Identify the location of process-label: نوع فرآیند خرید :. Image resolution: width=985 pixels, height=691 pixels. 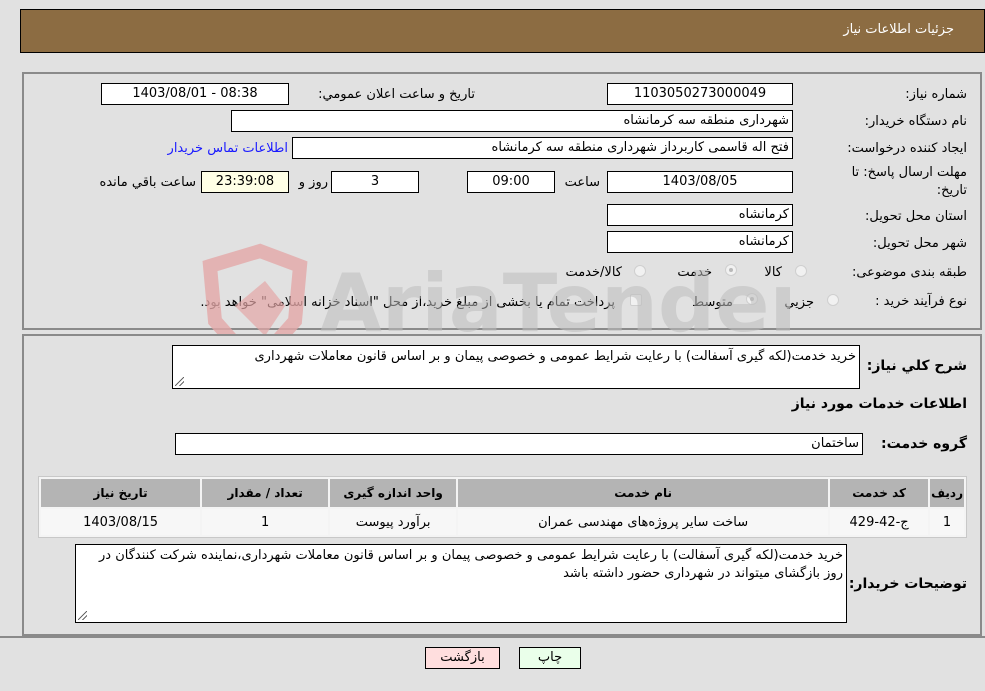
(921, 301).